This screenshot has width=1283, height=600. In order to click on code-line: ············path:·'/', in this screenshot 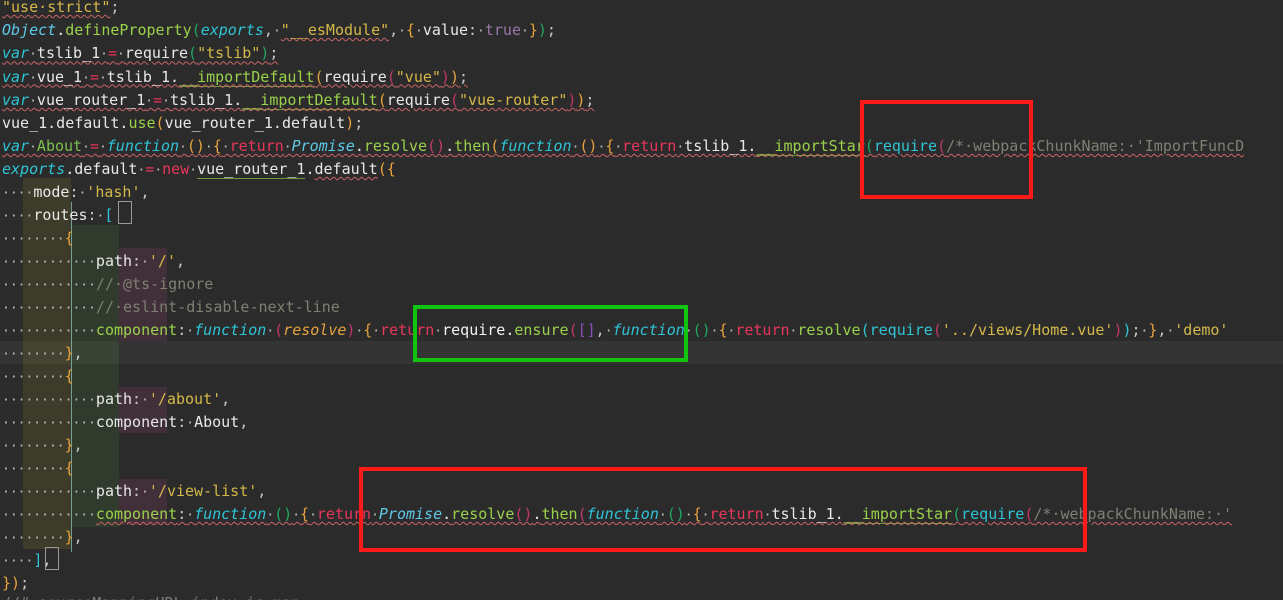, I will do `click(92, 261)`.